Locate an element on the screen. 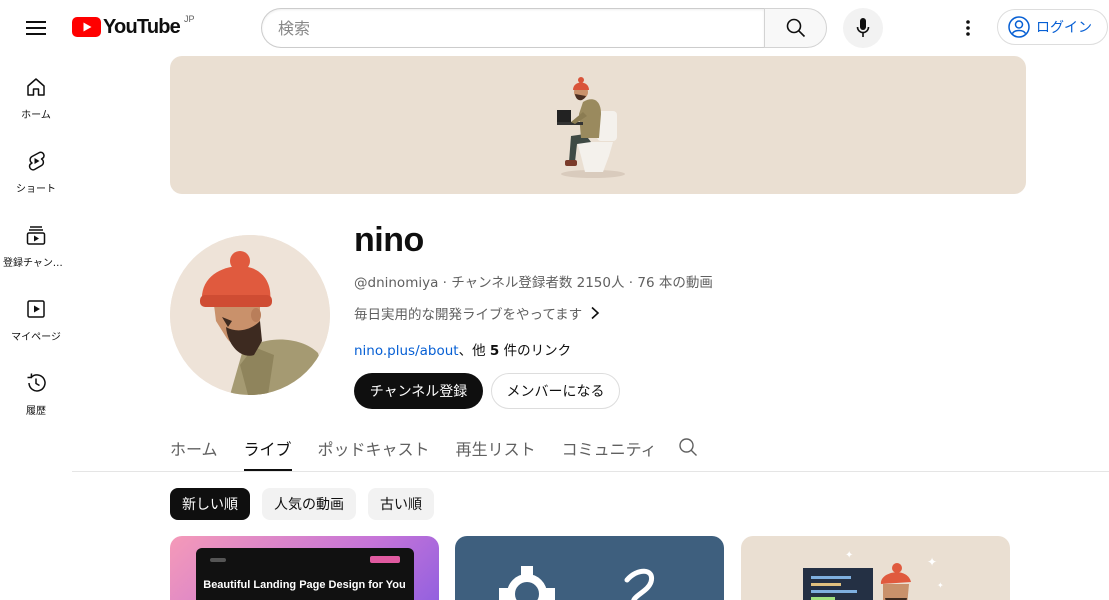 The height and width of the screenshot is (600, 1109). channel-handle: @dninomiya is located at coordinates (396, 283).